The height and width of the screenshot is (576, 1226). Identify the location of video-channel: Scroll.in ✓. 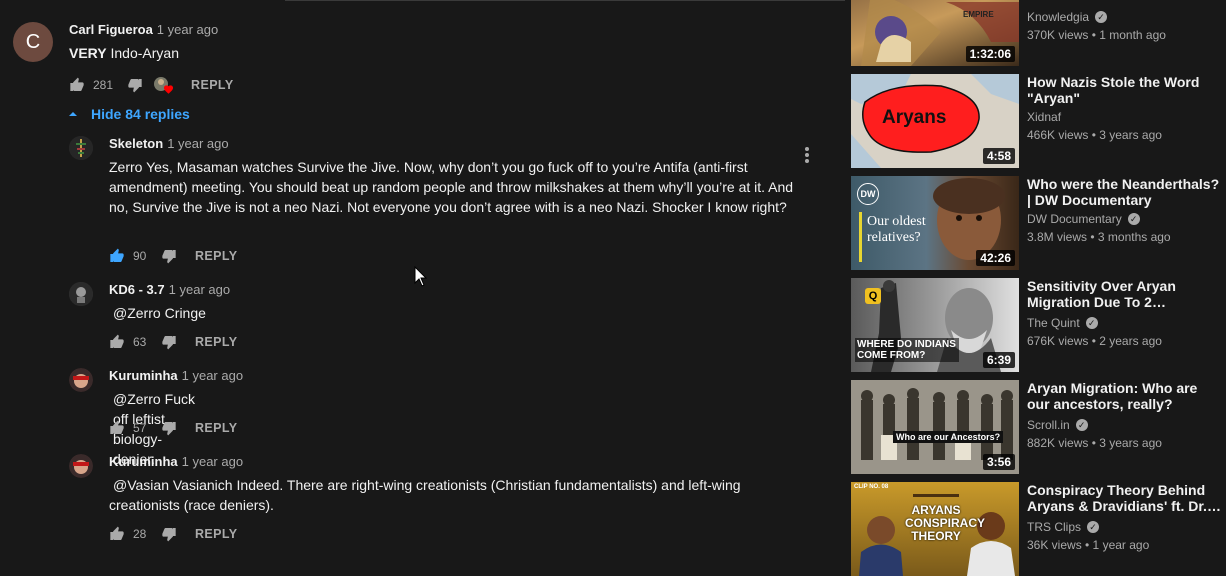
(1057, 425).